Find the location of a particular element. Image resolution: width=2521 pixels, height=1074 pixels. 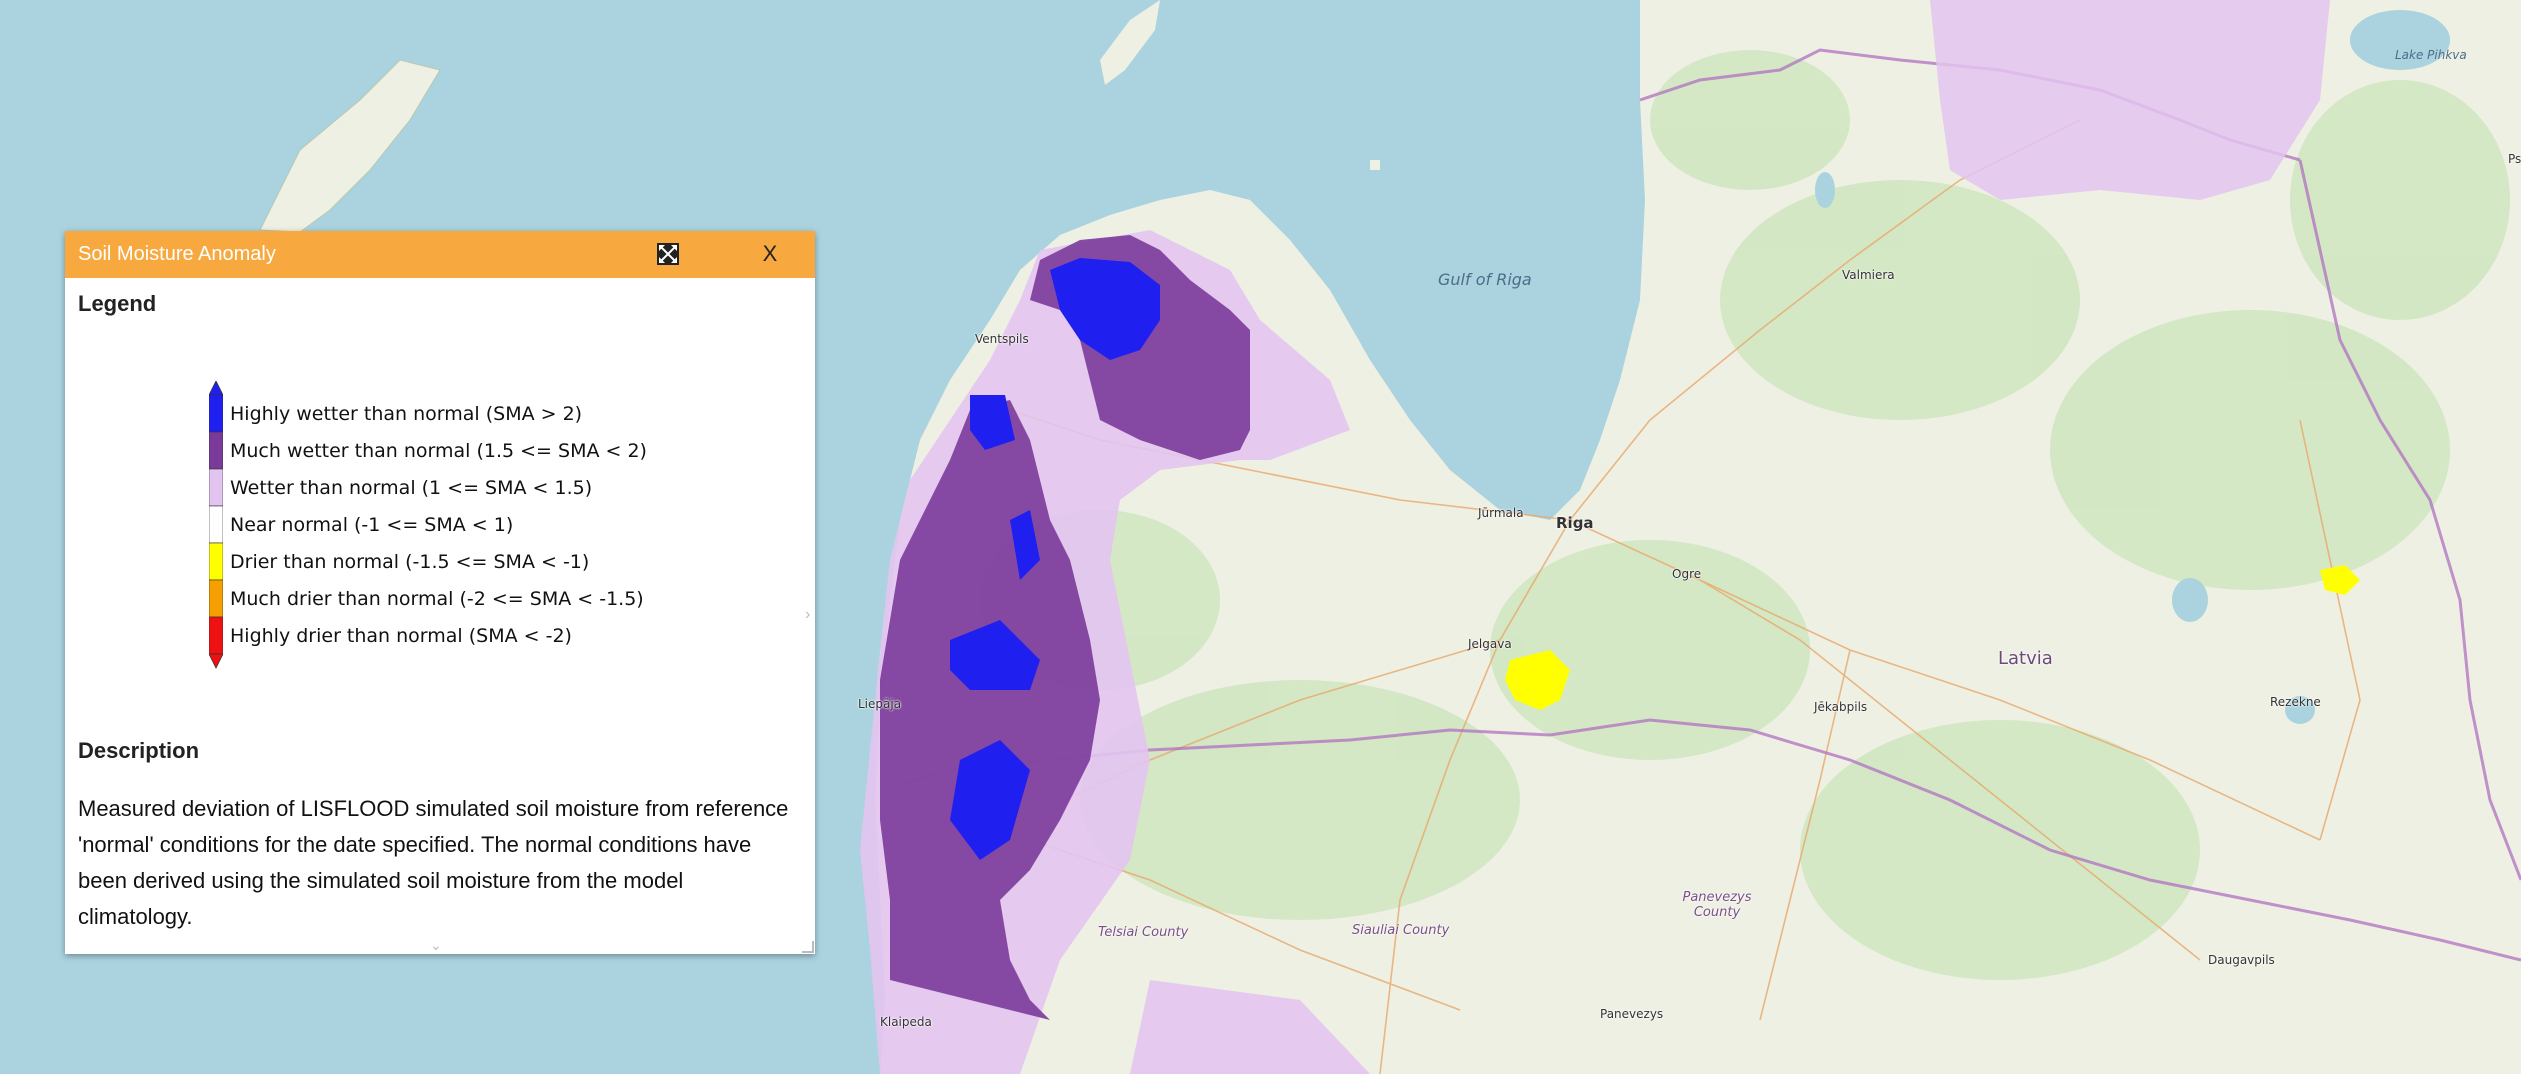

legend-label-drier: Drier than normal (-1.5 <= SMA < -1) is located at coordinates (410, 562).